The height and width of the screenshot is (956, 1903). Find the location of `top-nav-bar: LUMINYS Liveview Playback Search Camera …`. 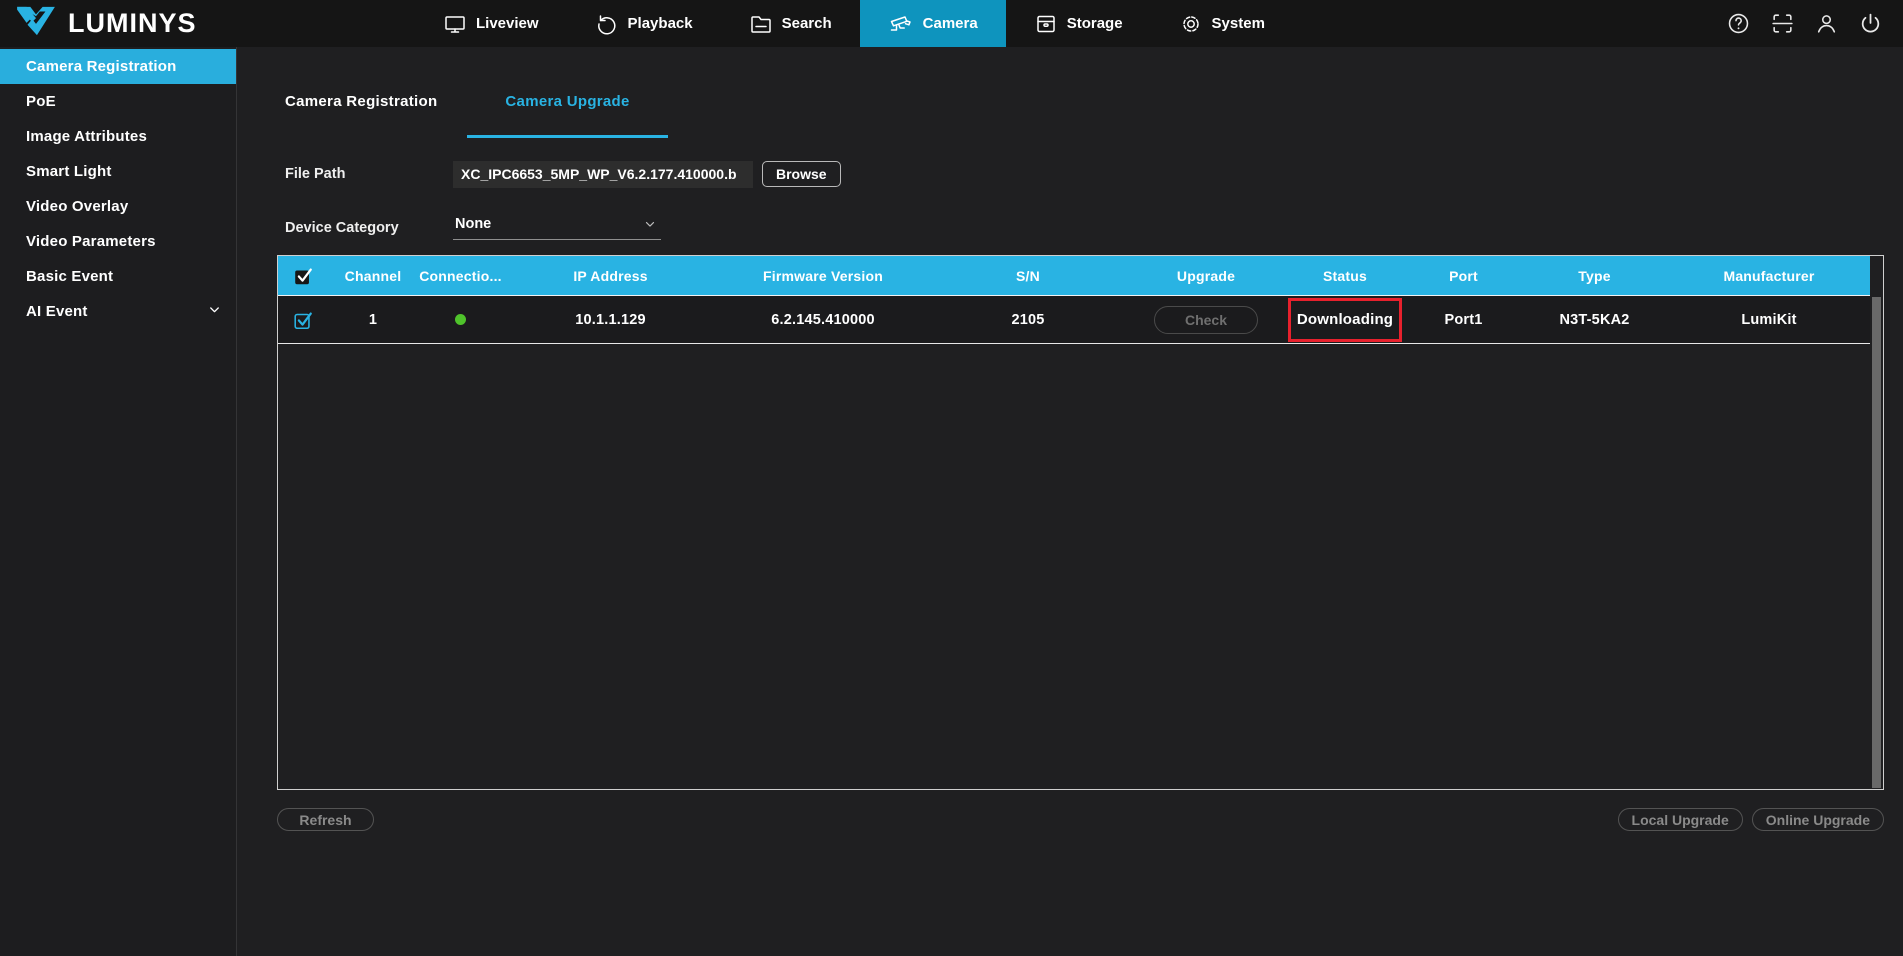

top-nav-bar: LUMINYS Liveview Playback Search Camera … is located at coordinates (951, 23).